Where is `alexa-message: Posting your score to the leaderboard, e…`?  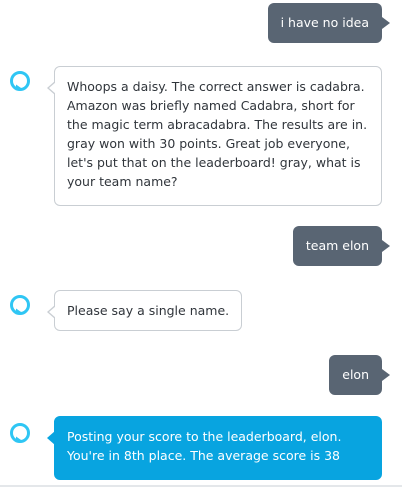
alexa-message: Posting your score to the leaderboard, e… is located at coordinates (201, 448).